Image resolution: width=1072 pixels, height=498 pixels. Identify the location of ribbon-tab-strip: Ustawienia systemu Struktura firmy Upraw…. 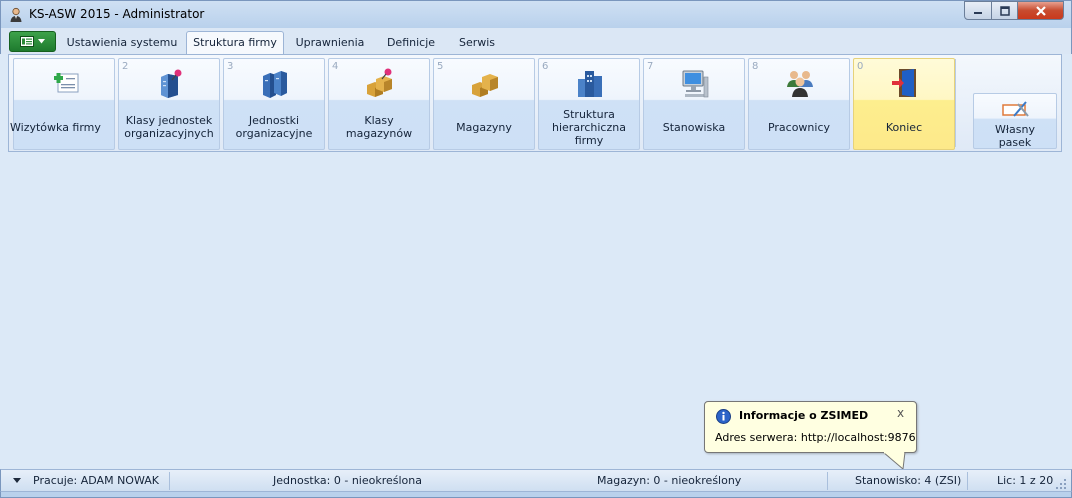
(536, 41).